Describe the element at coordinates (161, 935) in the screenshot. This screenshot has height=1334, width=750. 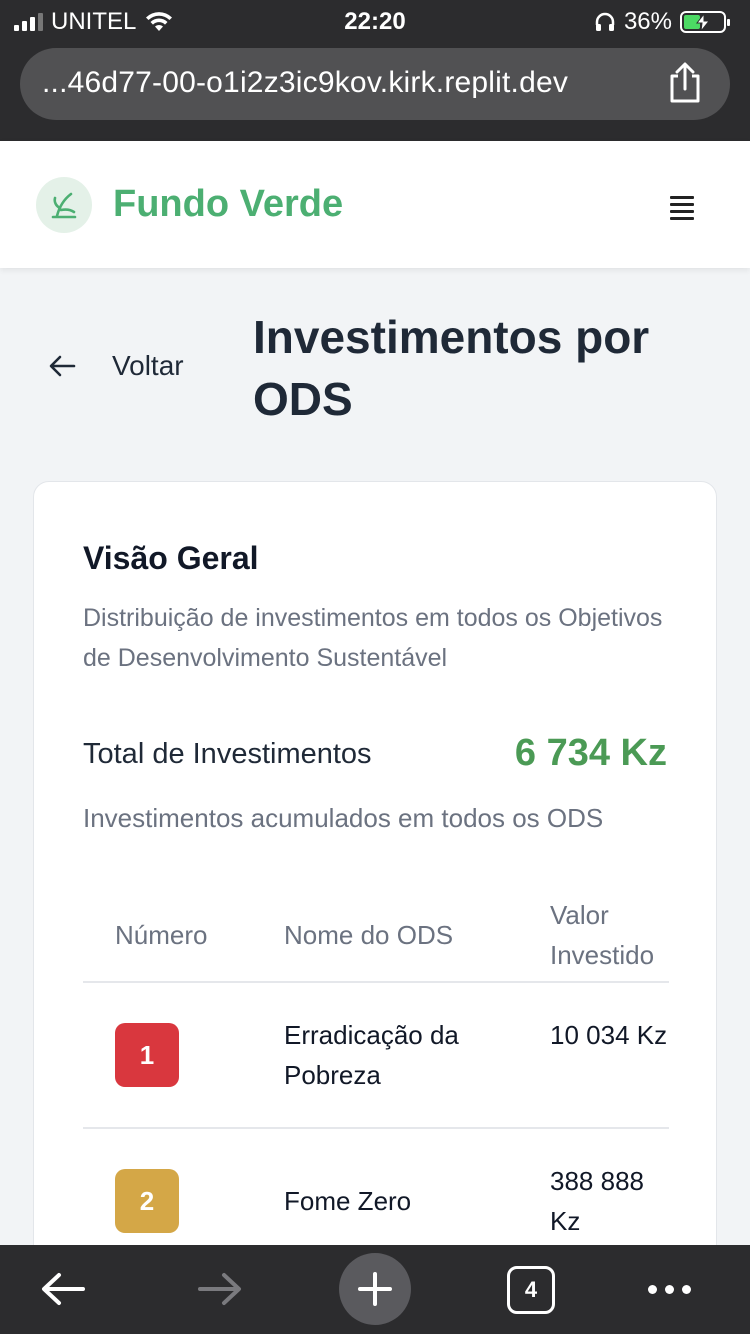
I see `column-header-number: Número` at that location.